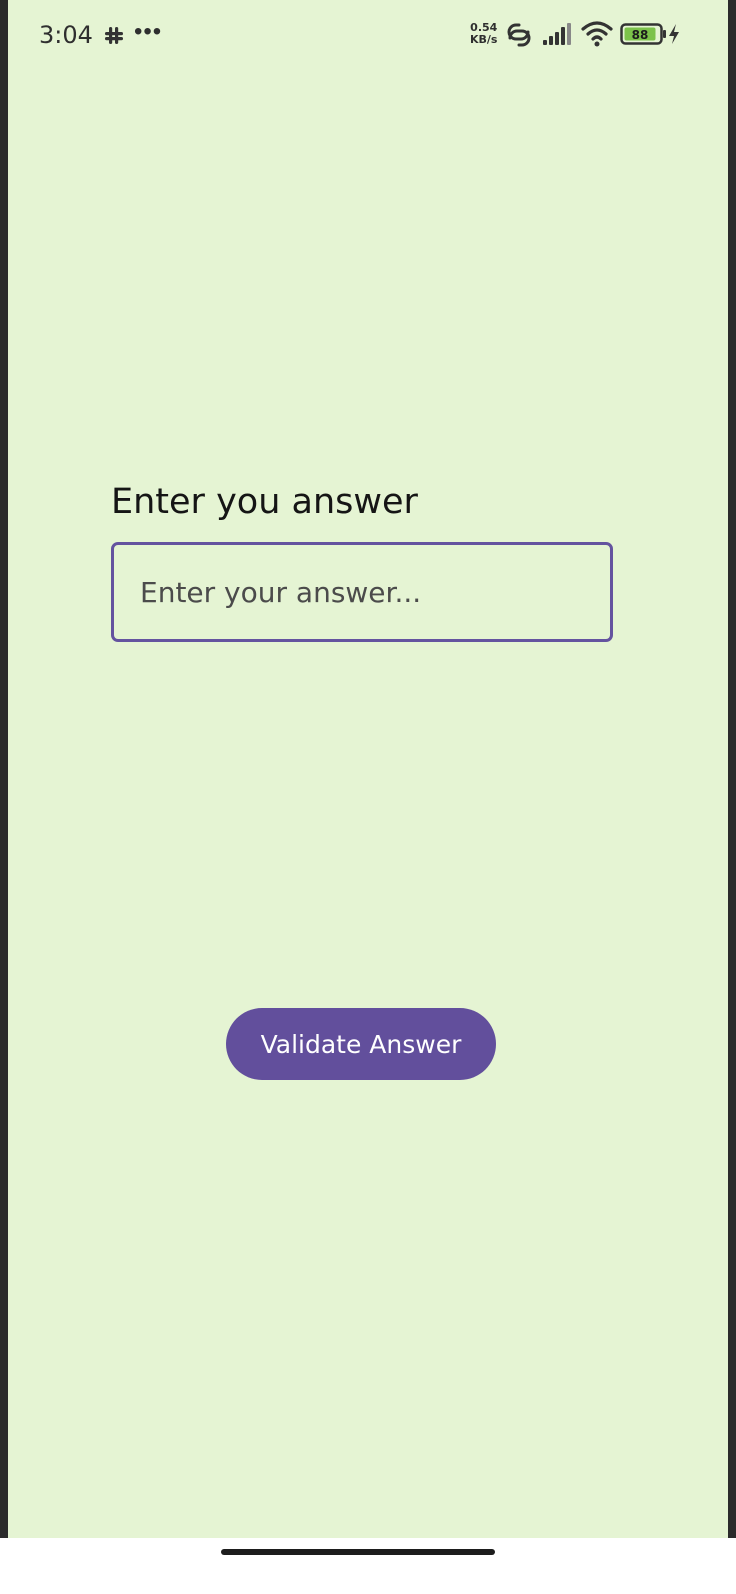 Image resolution: width=736 pixels, height=1594 pixels. I want to click on validate-answer-button: Validate Answer, so click(361, 1044).